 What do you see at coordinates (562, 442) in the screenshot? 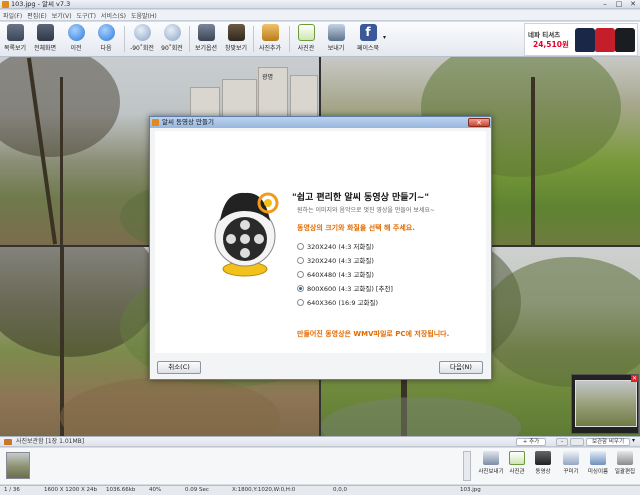
I see `tray-minus-button: –` at bounding box center [562, 442].